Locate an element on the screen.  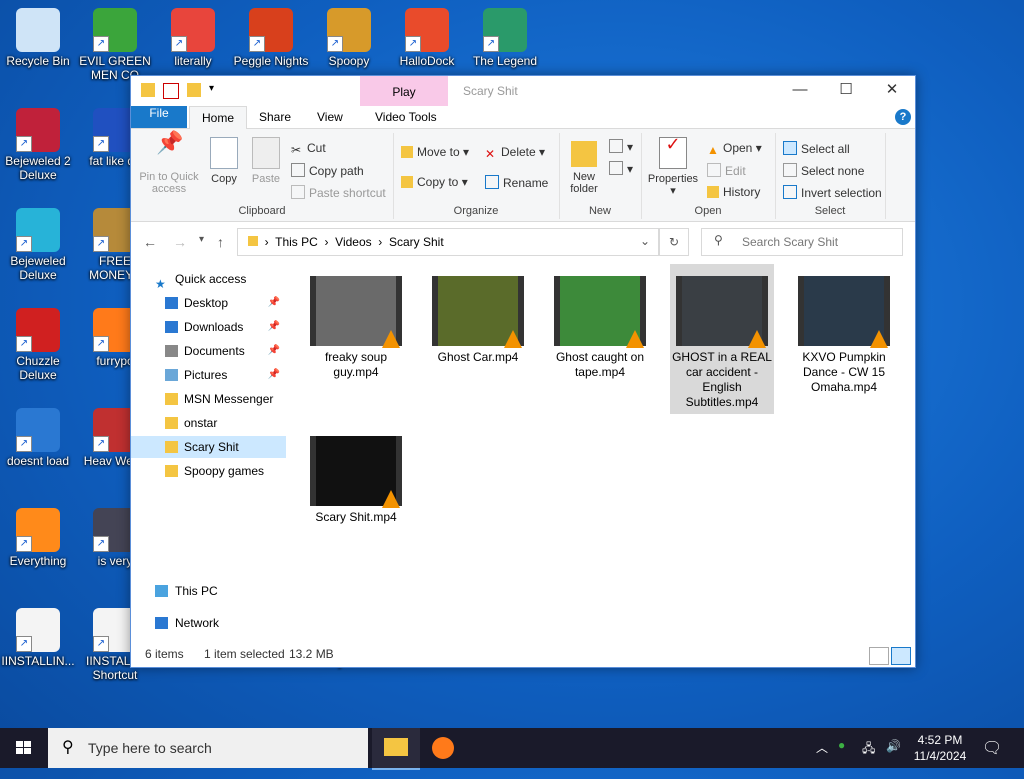
address-bar: › This PC › Videos › Scary Shit ⌄ is located at coordinates (448, 242).